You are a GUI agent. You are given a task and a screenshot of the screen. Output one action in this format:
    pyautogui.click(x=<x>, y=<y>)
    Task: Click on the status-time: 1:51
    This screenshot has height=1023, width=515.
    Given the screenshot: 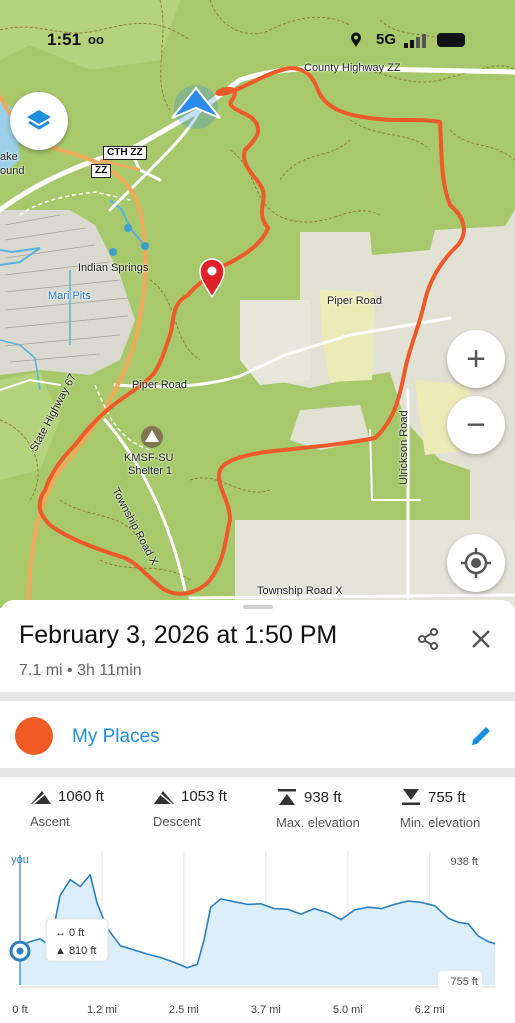 What is the action you would take?
    pyautogui.click(x=64, y=39)
    